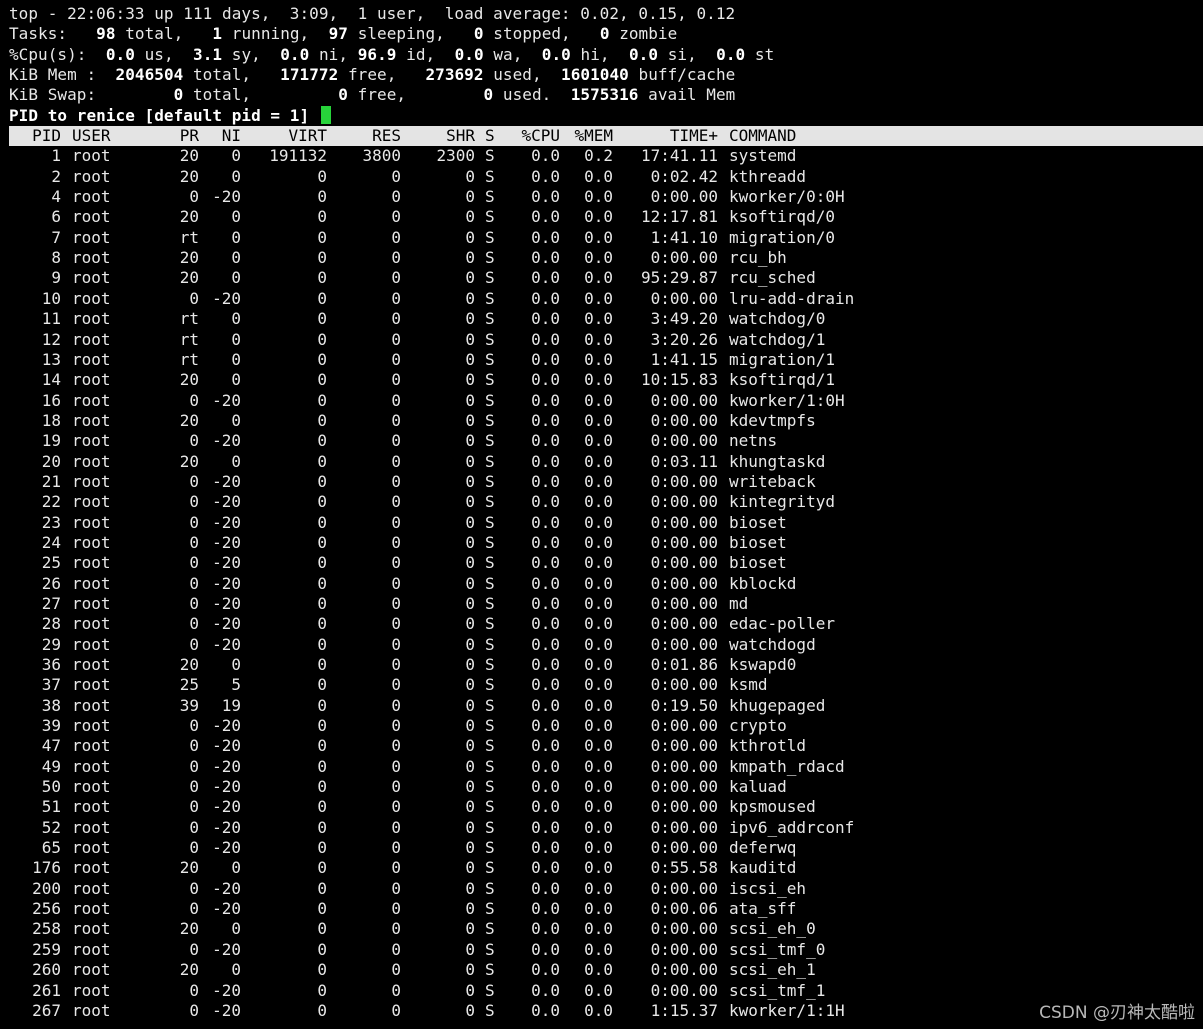 The width and height of the screenshot is (1203, 1029). I want to click on tasks-zombie-label: zombie, so click(648, 34).